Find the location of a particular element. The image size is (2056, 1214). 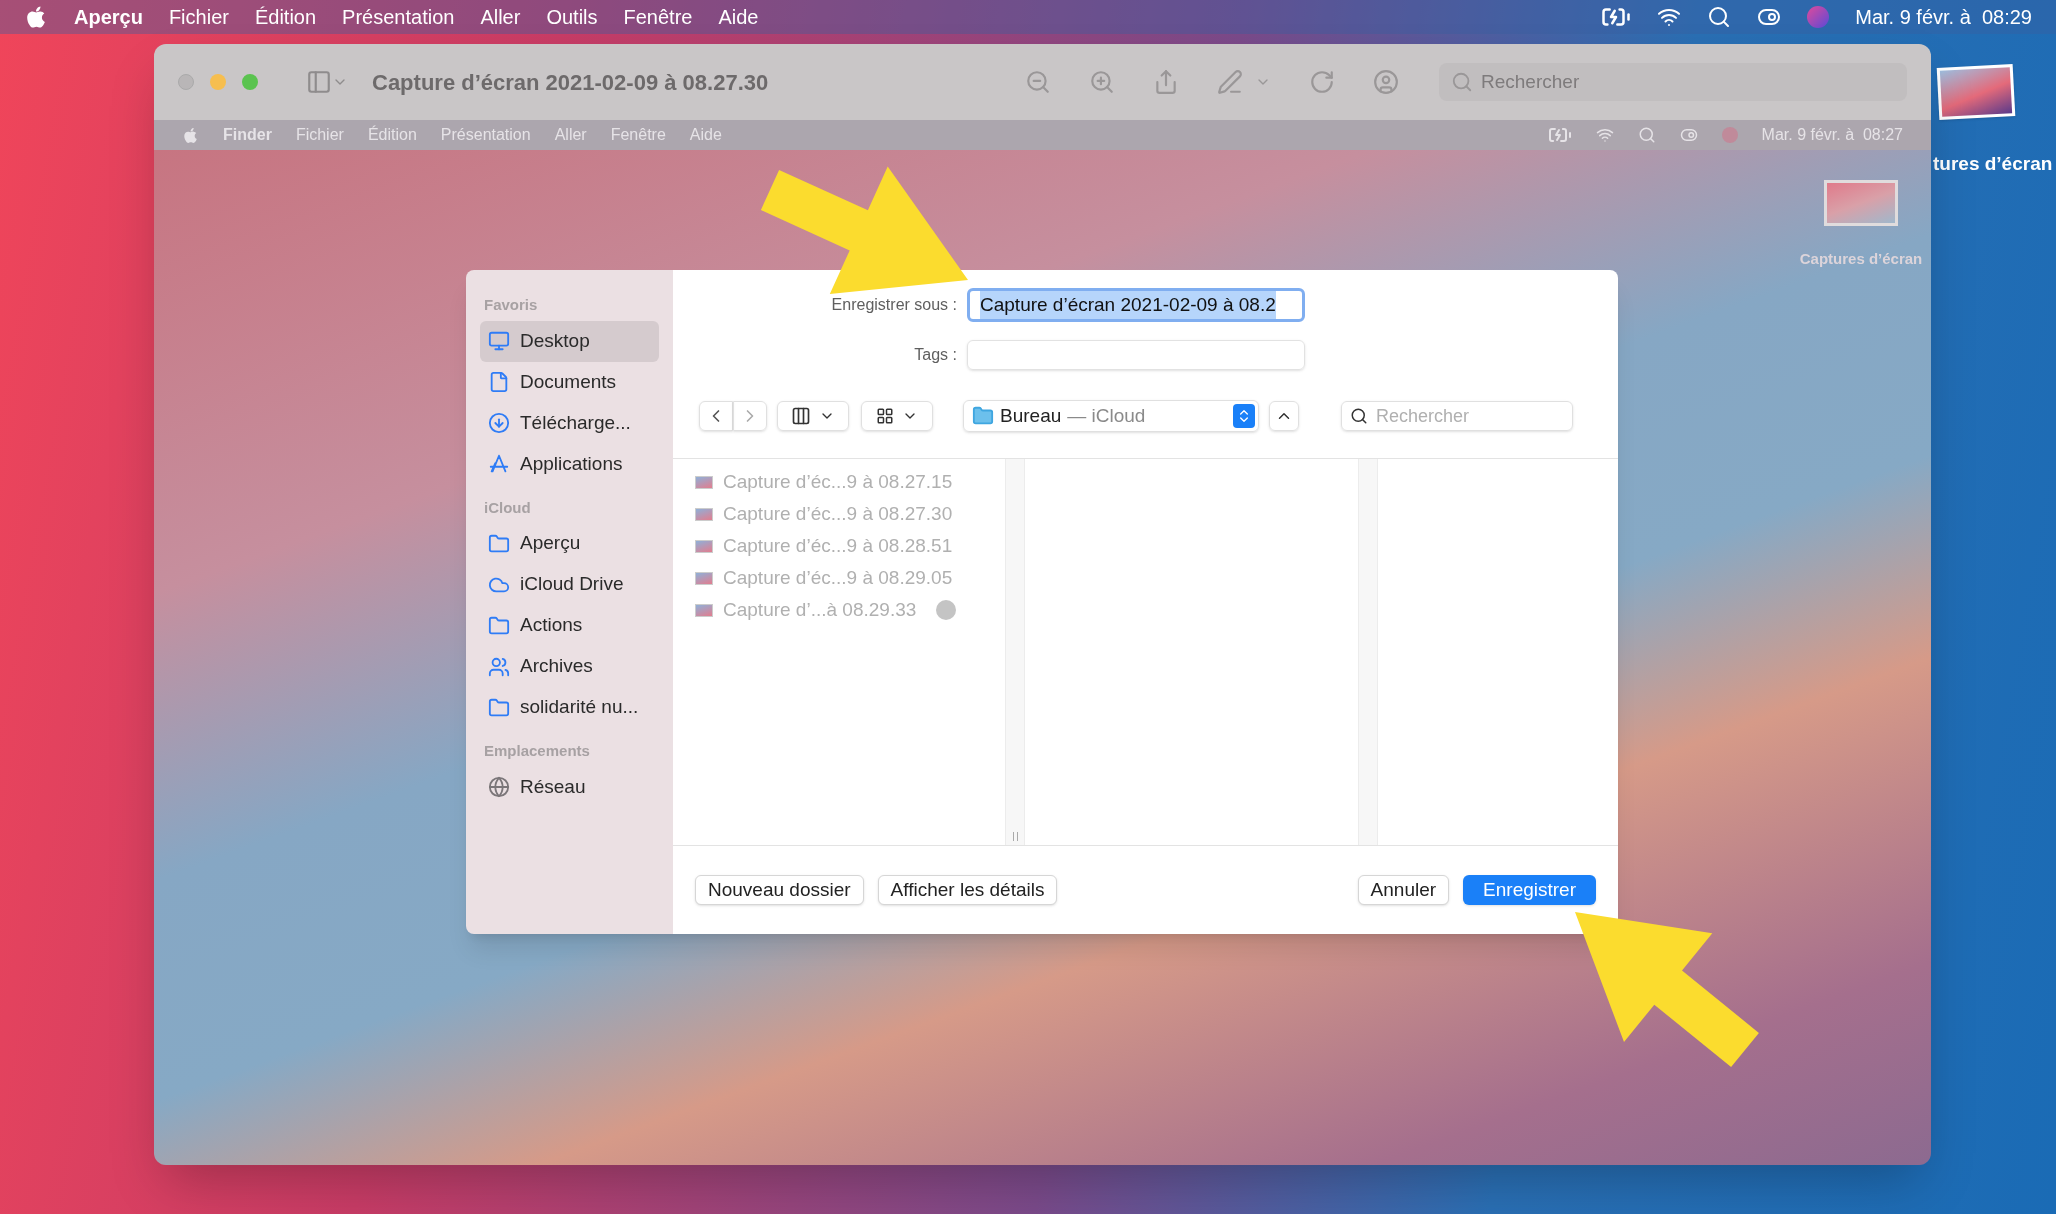

desktop-icon-label: Captures d’écran is located at coordinates (1861, 259).